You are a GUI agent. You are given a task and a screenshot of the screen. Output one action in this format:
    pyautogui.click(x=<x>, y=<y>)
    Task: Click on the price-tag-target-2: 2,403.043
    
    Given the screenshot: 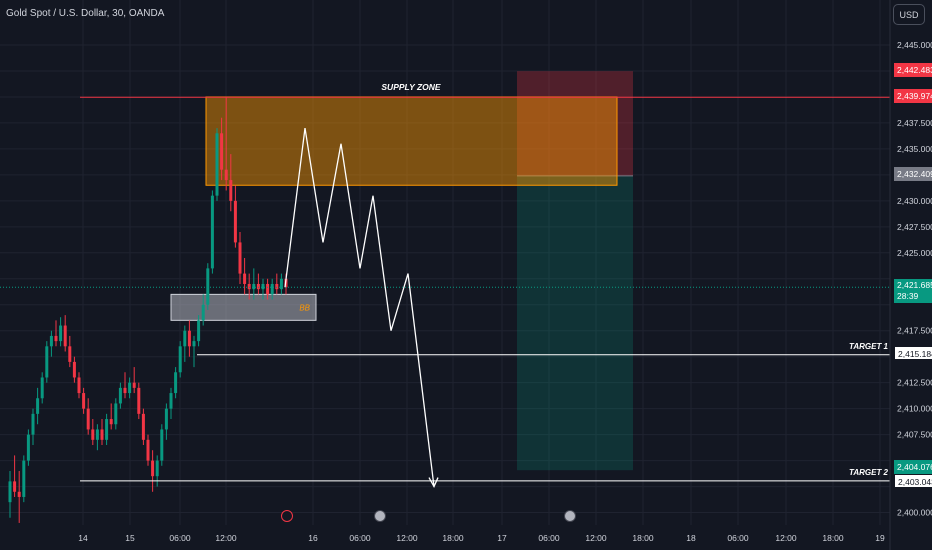 What is the action you would take?
    pyautogui.click(x=913, y=481)
    